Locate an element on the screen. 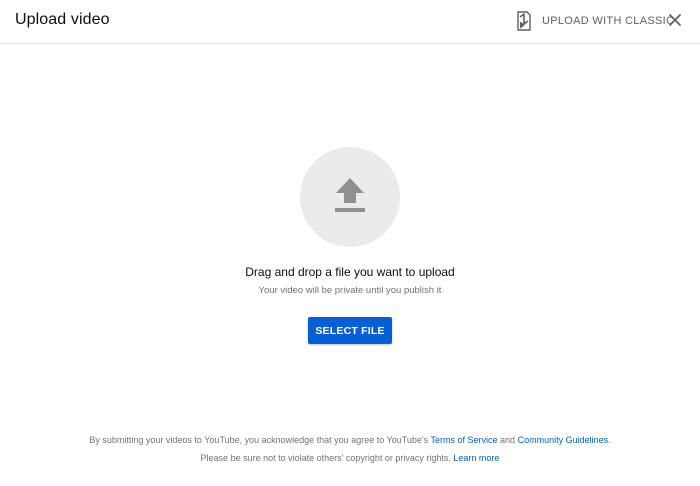 The width and height of the screenshot is (700, 486). learn-more-link: Learn more is located at coordinates (476, 458).